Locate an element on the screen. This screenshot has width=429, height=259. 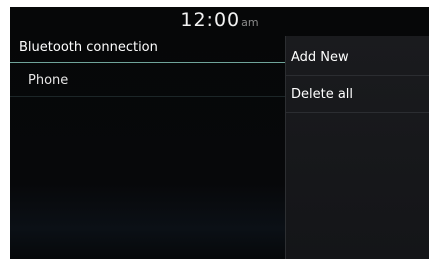
list-header: Bluetooth connection is located at coordinates (147, 49).